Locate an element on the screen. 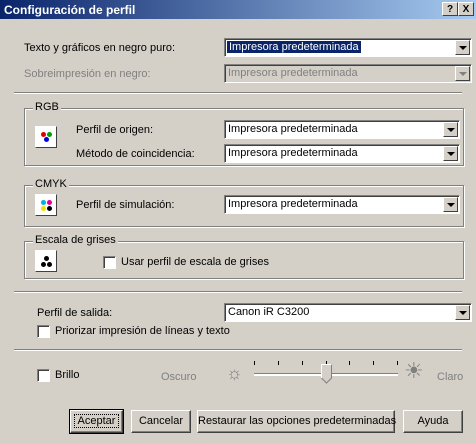 The height and width of the screenshot is (444, 476). rgb-color-icon is located at coordinates (46, 137).